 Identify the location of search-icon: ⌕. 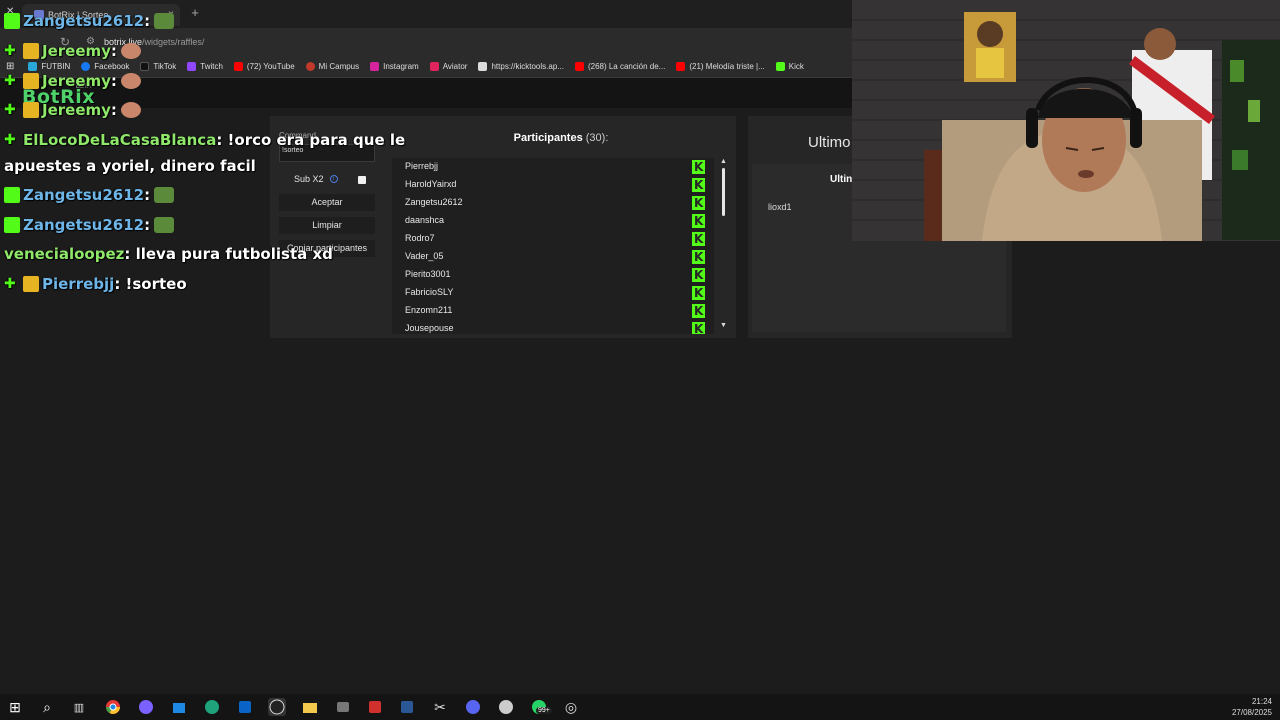
(47, 707).